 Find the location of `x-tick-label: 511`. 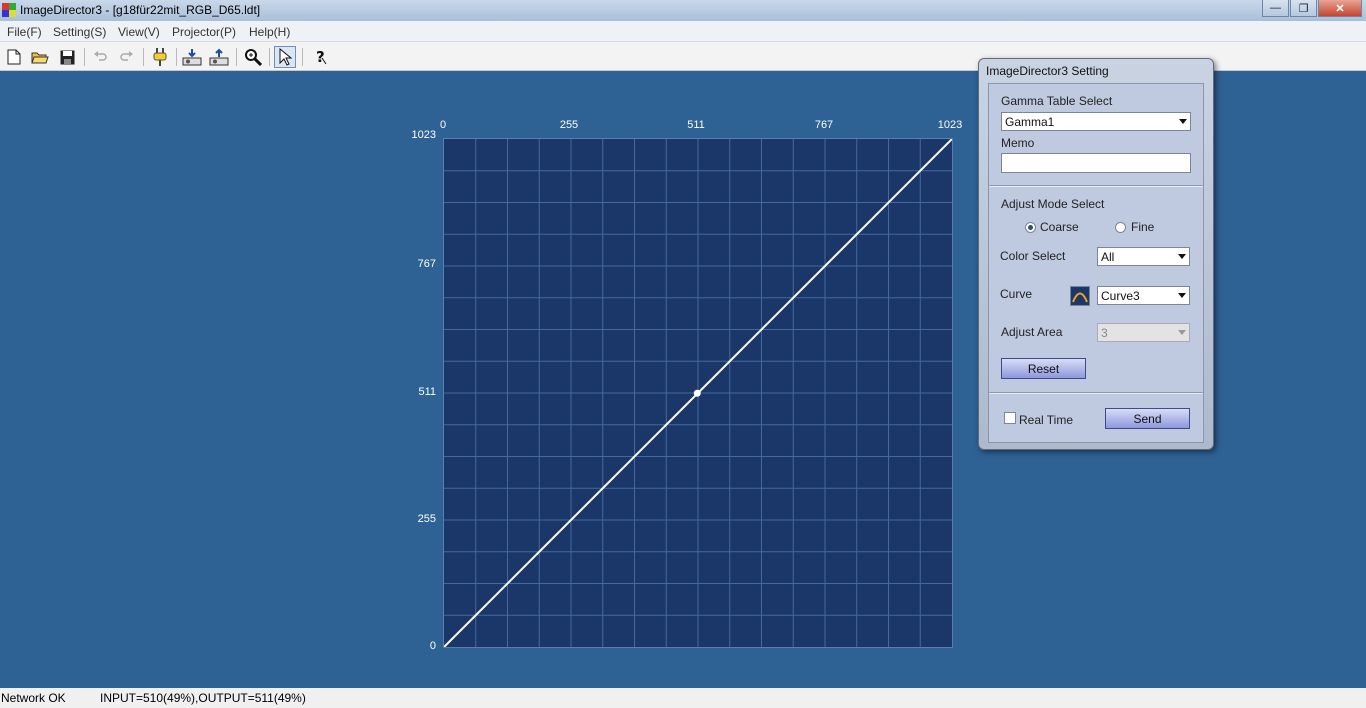

x-tick-label: 511 is located at coordinates (696, 125).